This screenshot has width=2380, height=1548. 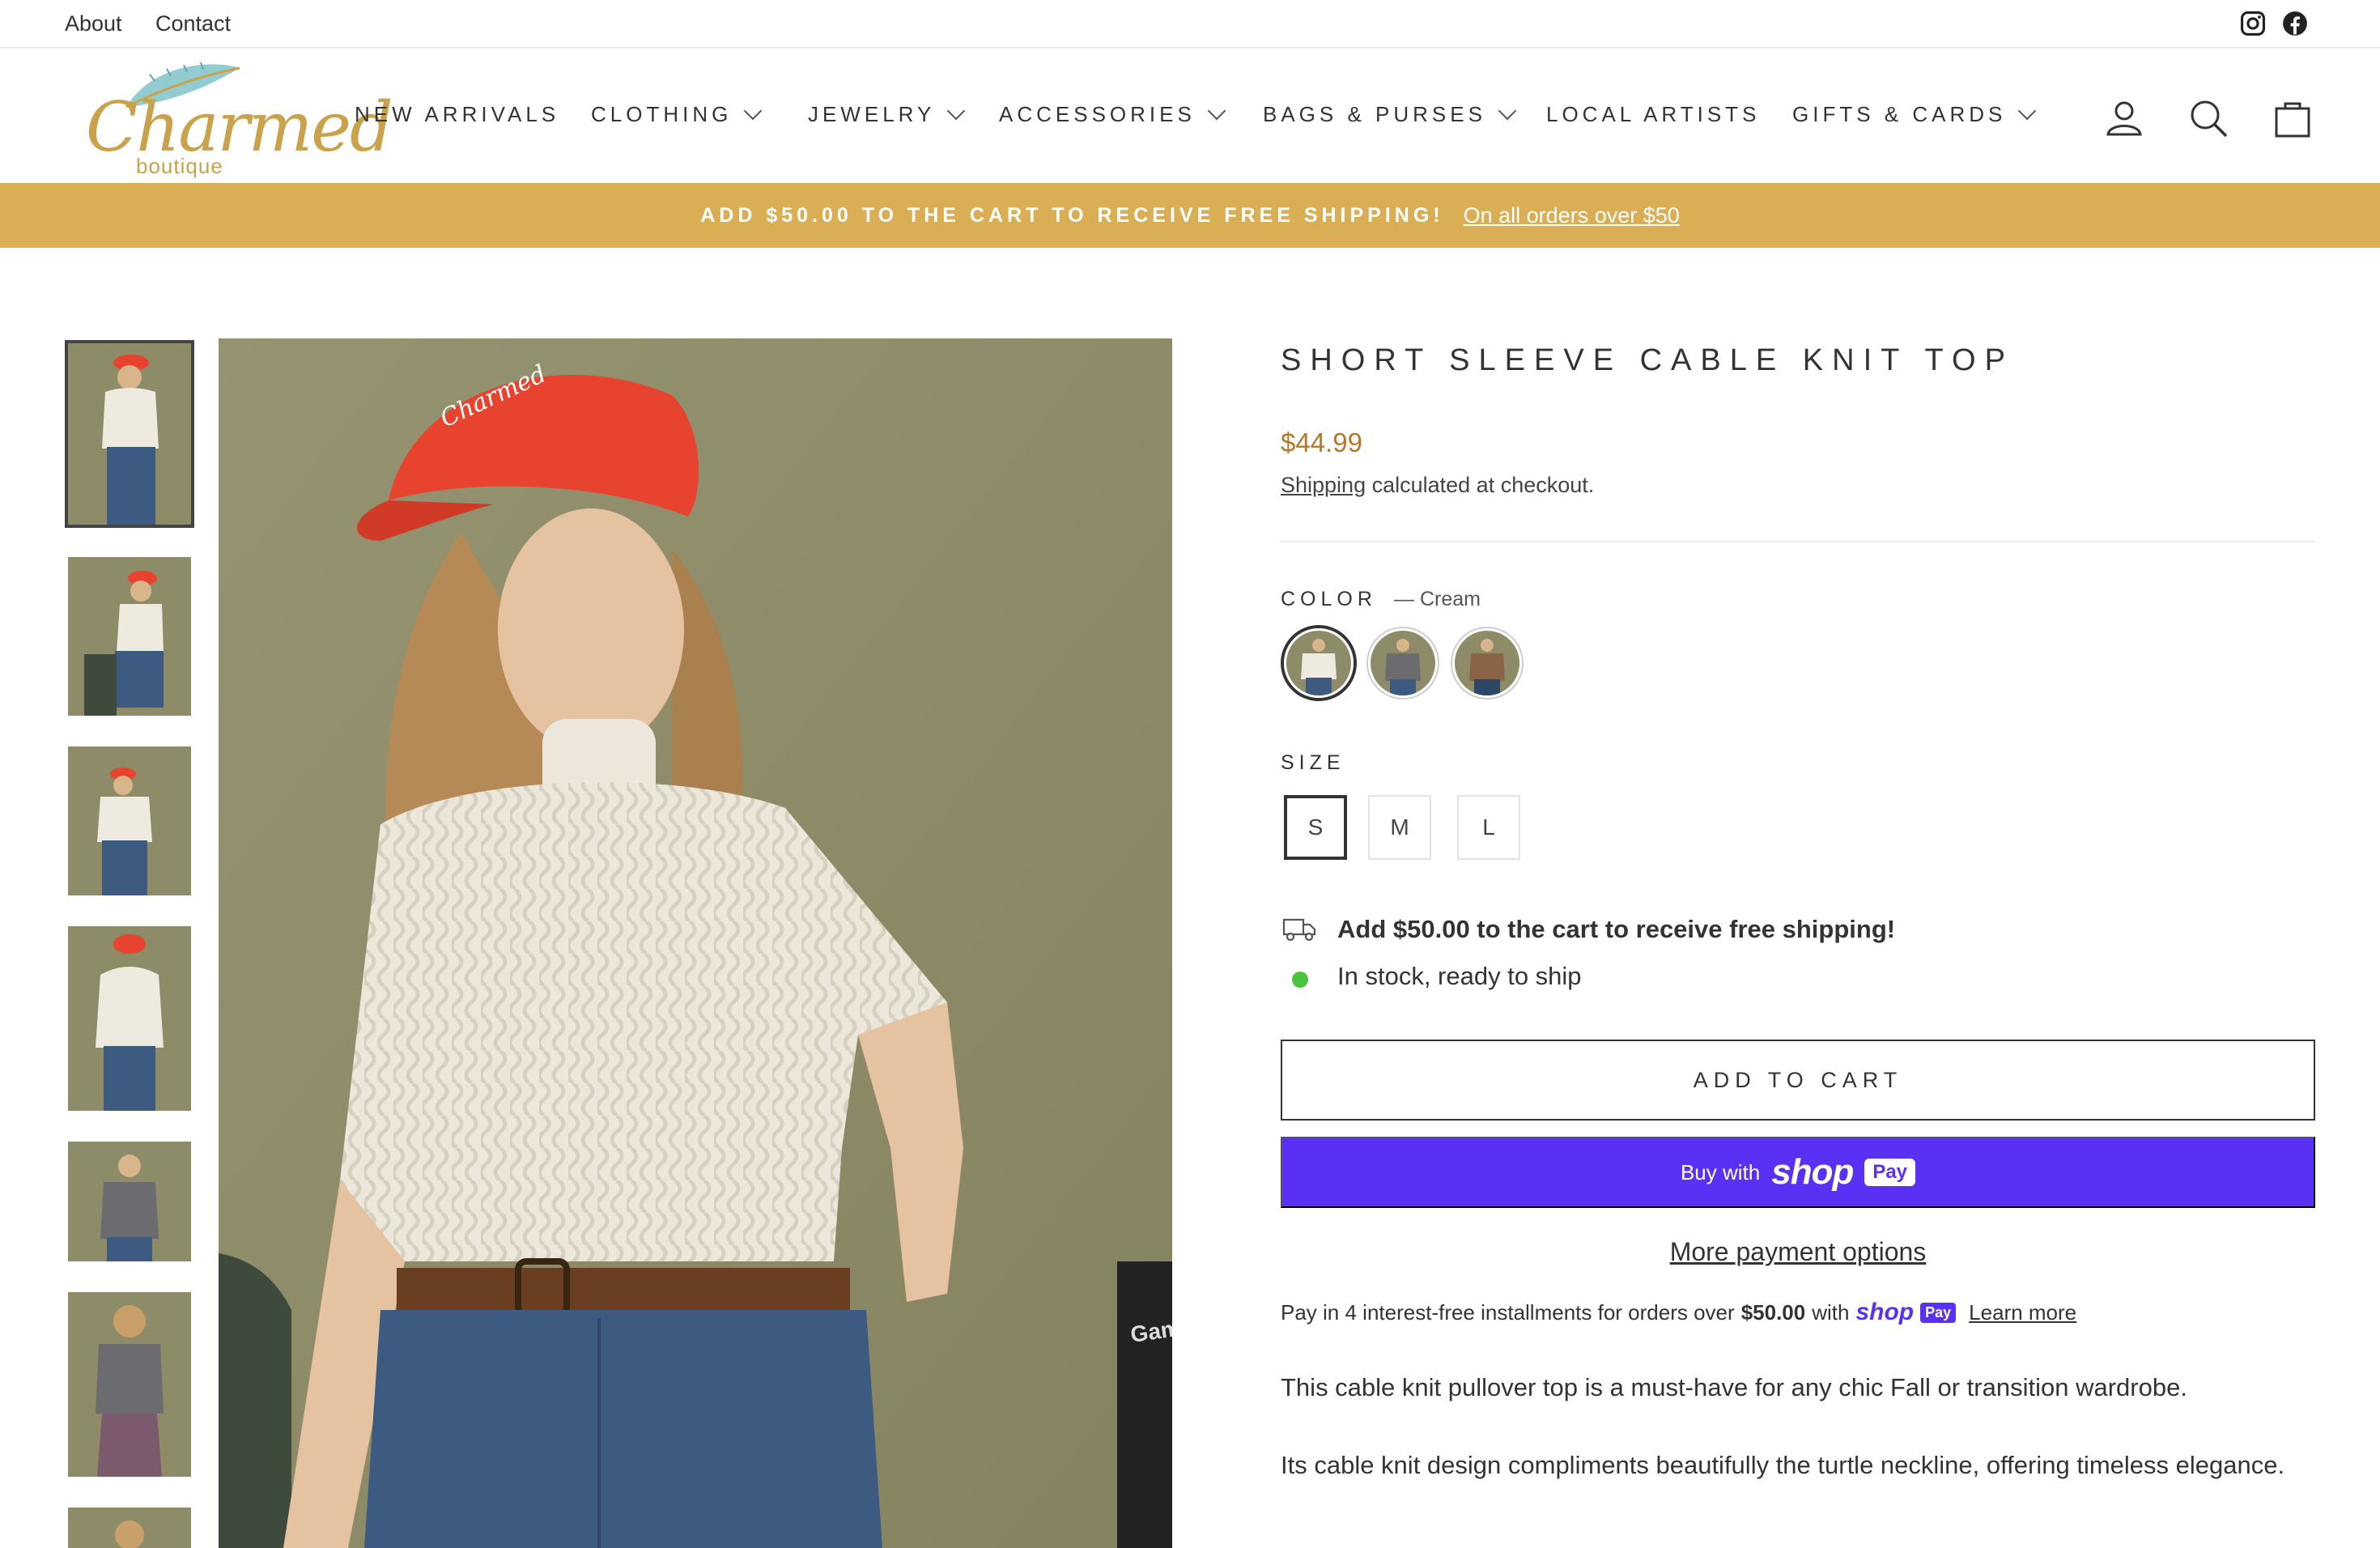 I want to click on cart-icon, so click(x=2293, y=118).